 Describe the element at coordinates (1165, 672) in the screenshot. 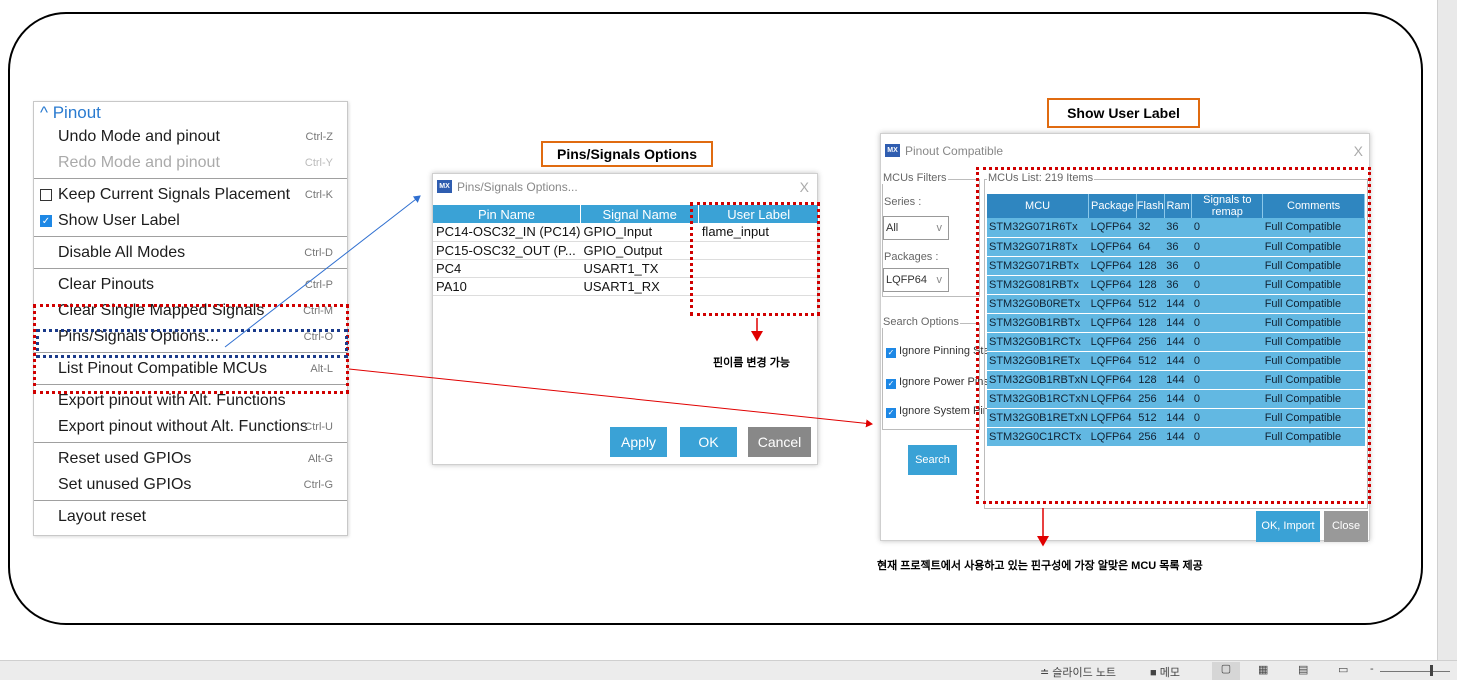

I see `memo-button: ■ 메모` at that location.